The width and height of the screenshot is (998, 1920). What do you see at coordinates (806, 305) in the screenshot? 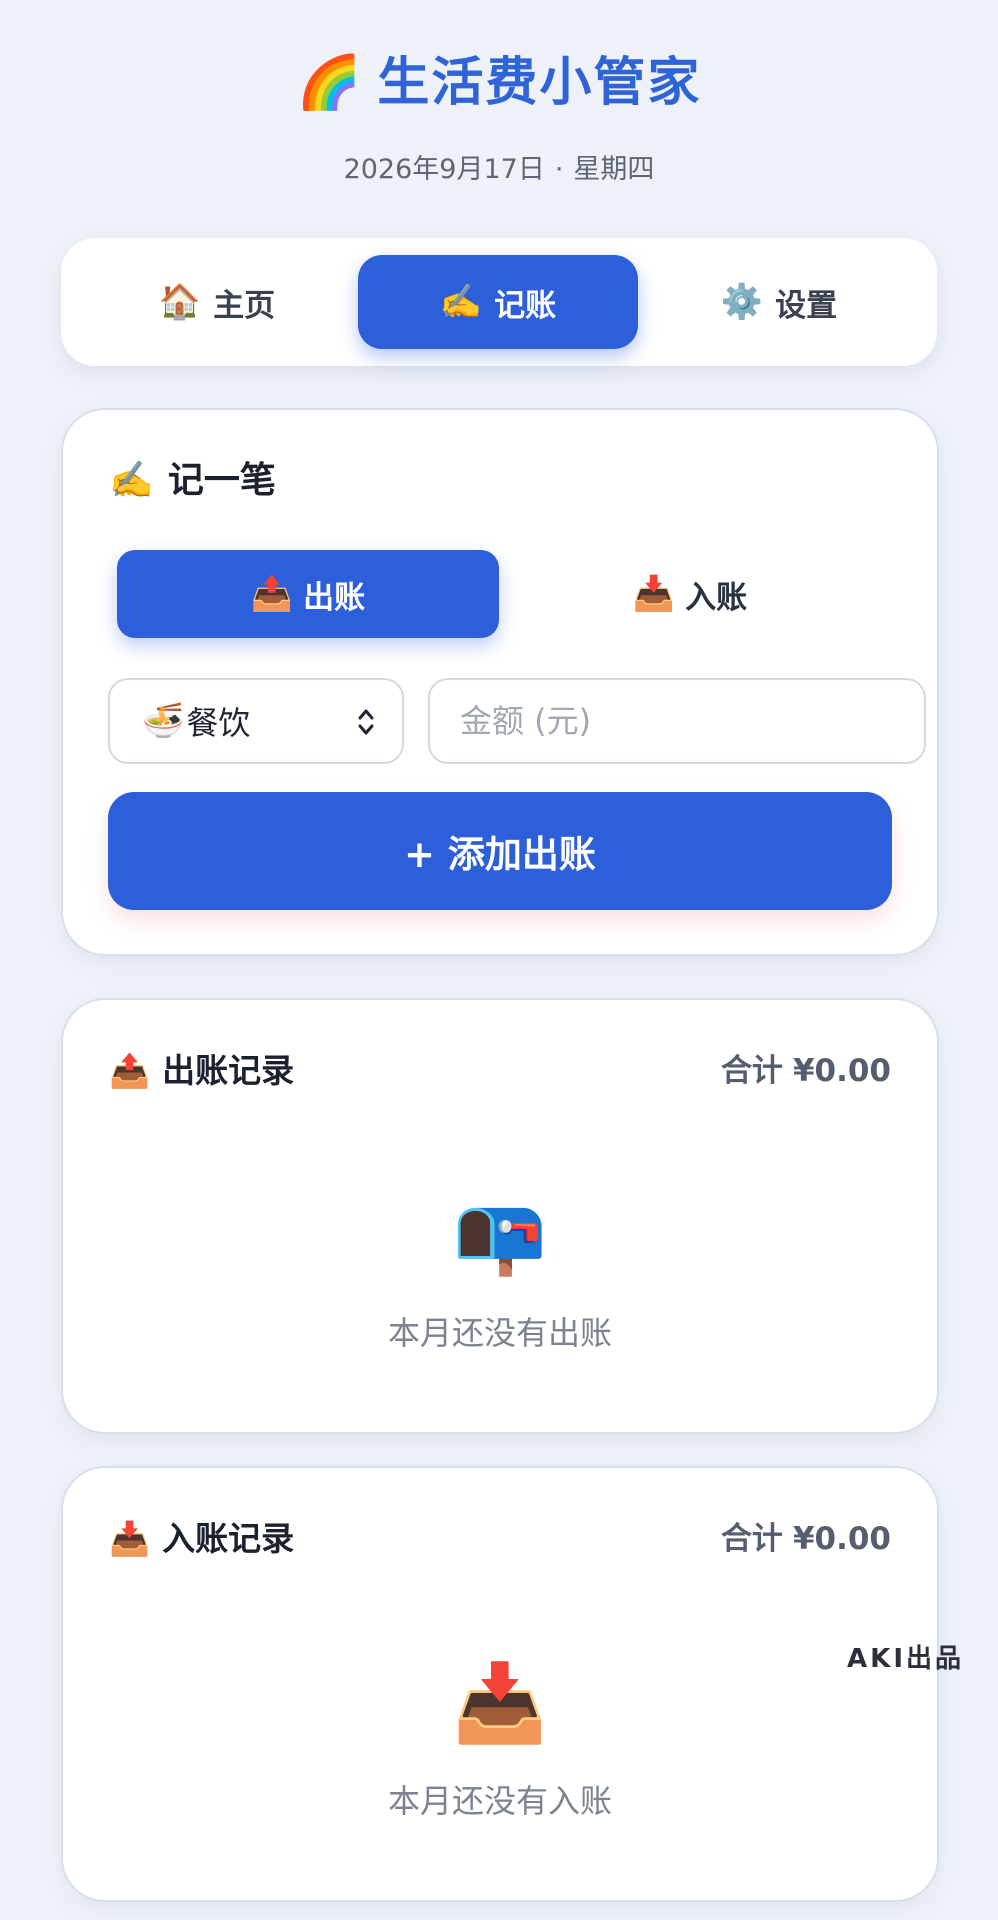
I see `tab-settings-label: 设置` at bounding box center [806, 305].